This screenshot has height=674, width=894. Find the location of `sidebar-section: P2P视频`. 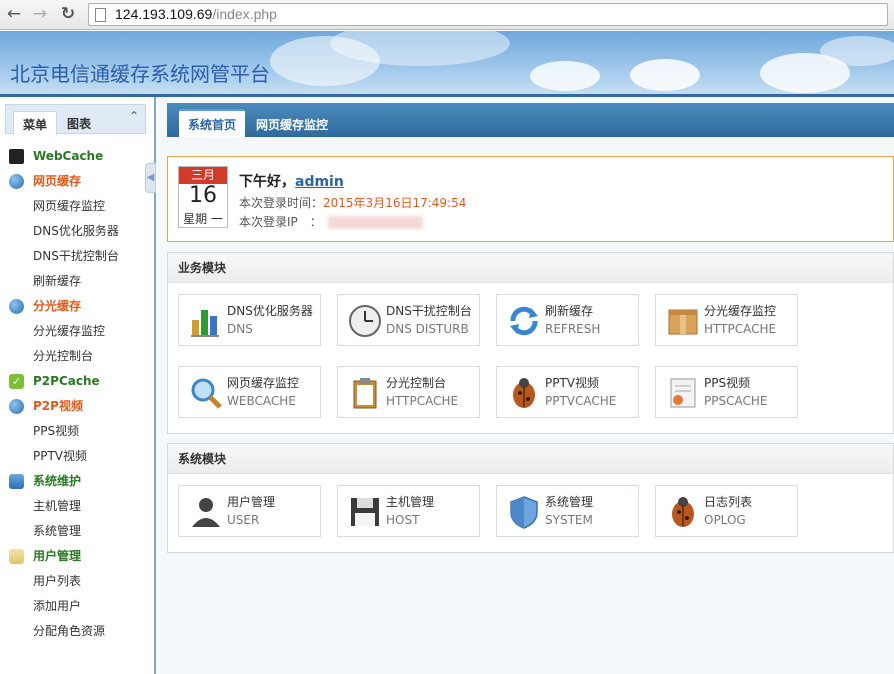

sidebar-section: P2P视频 is located at coordinates (77, 406).